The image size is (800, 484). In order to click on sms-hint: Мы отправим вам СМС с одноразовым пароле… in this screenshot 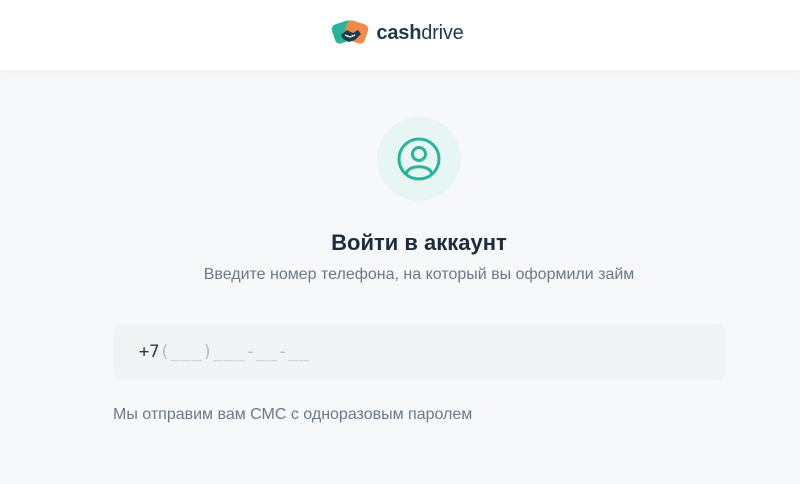, I will do `click(293, 414)`.